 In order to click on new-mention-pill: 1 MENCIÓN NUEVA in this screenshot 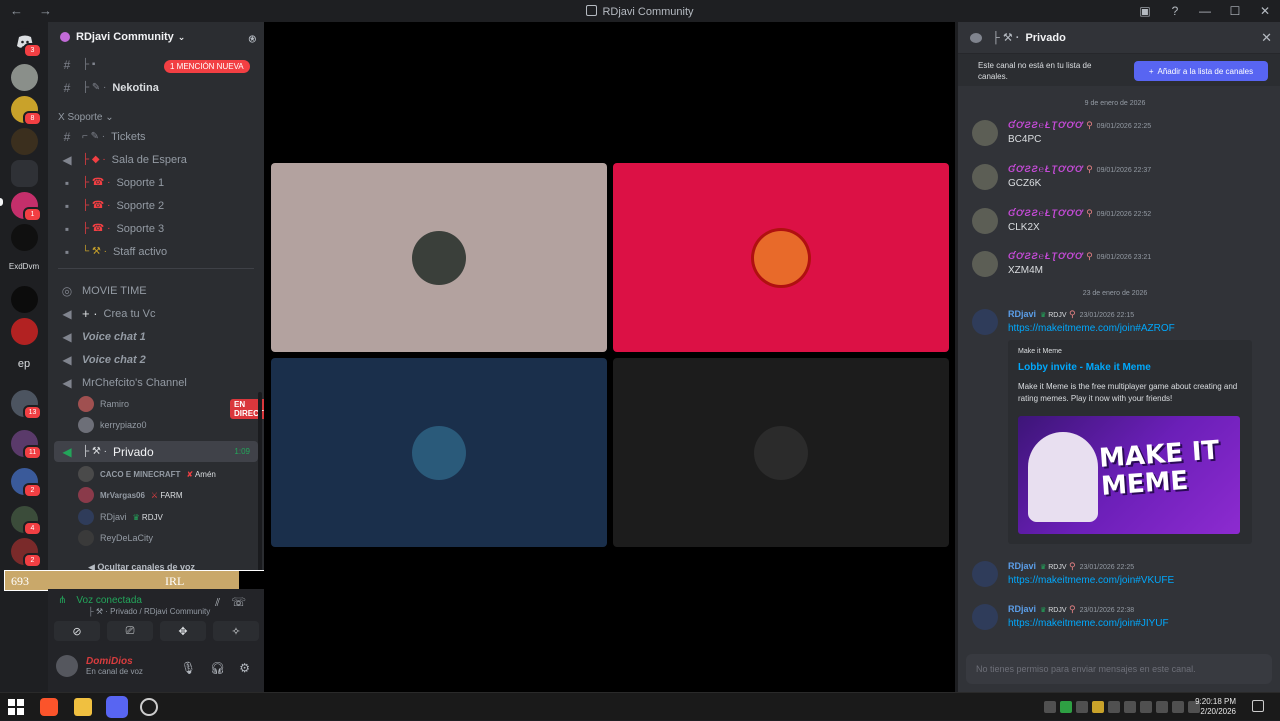, I will do `click(207, 66)`.